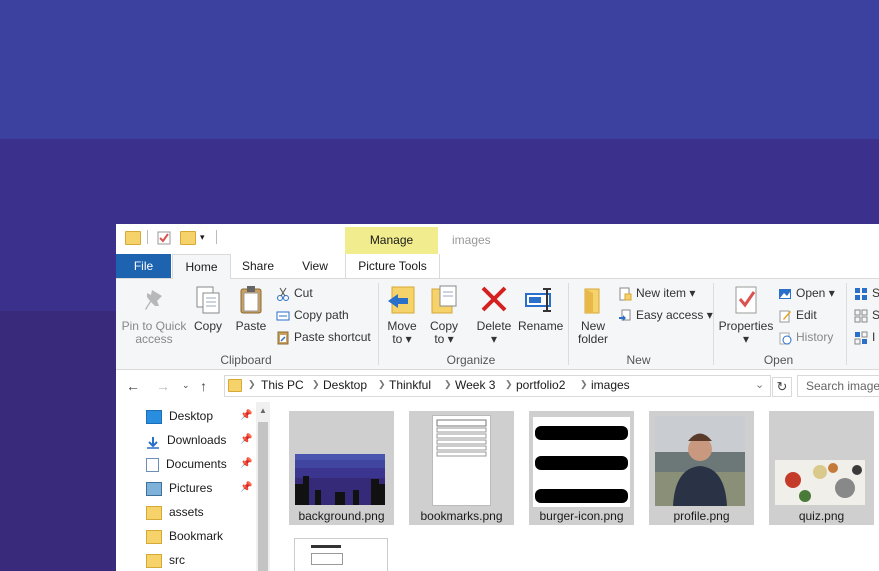  I want to click on up-arrow-icon: ↑, so click(203, 386).